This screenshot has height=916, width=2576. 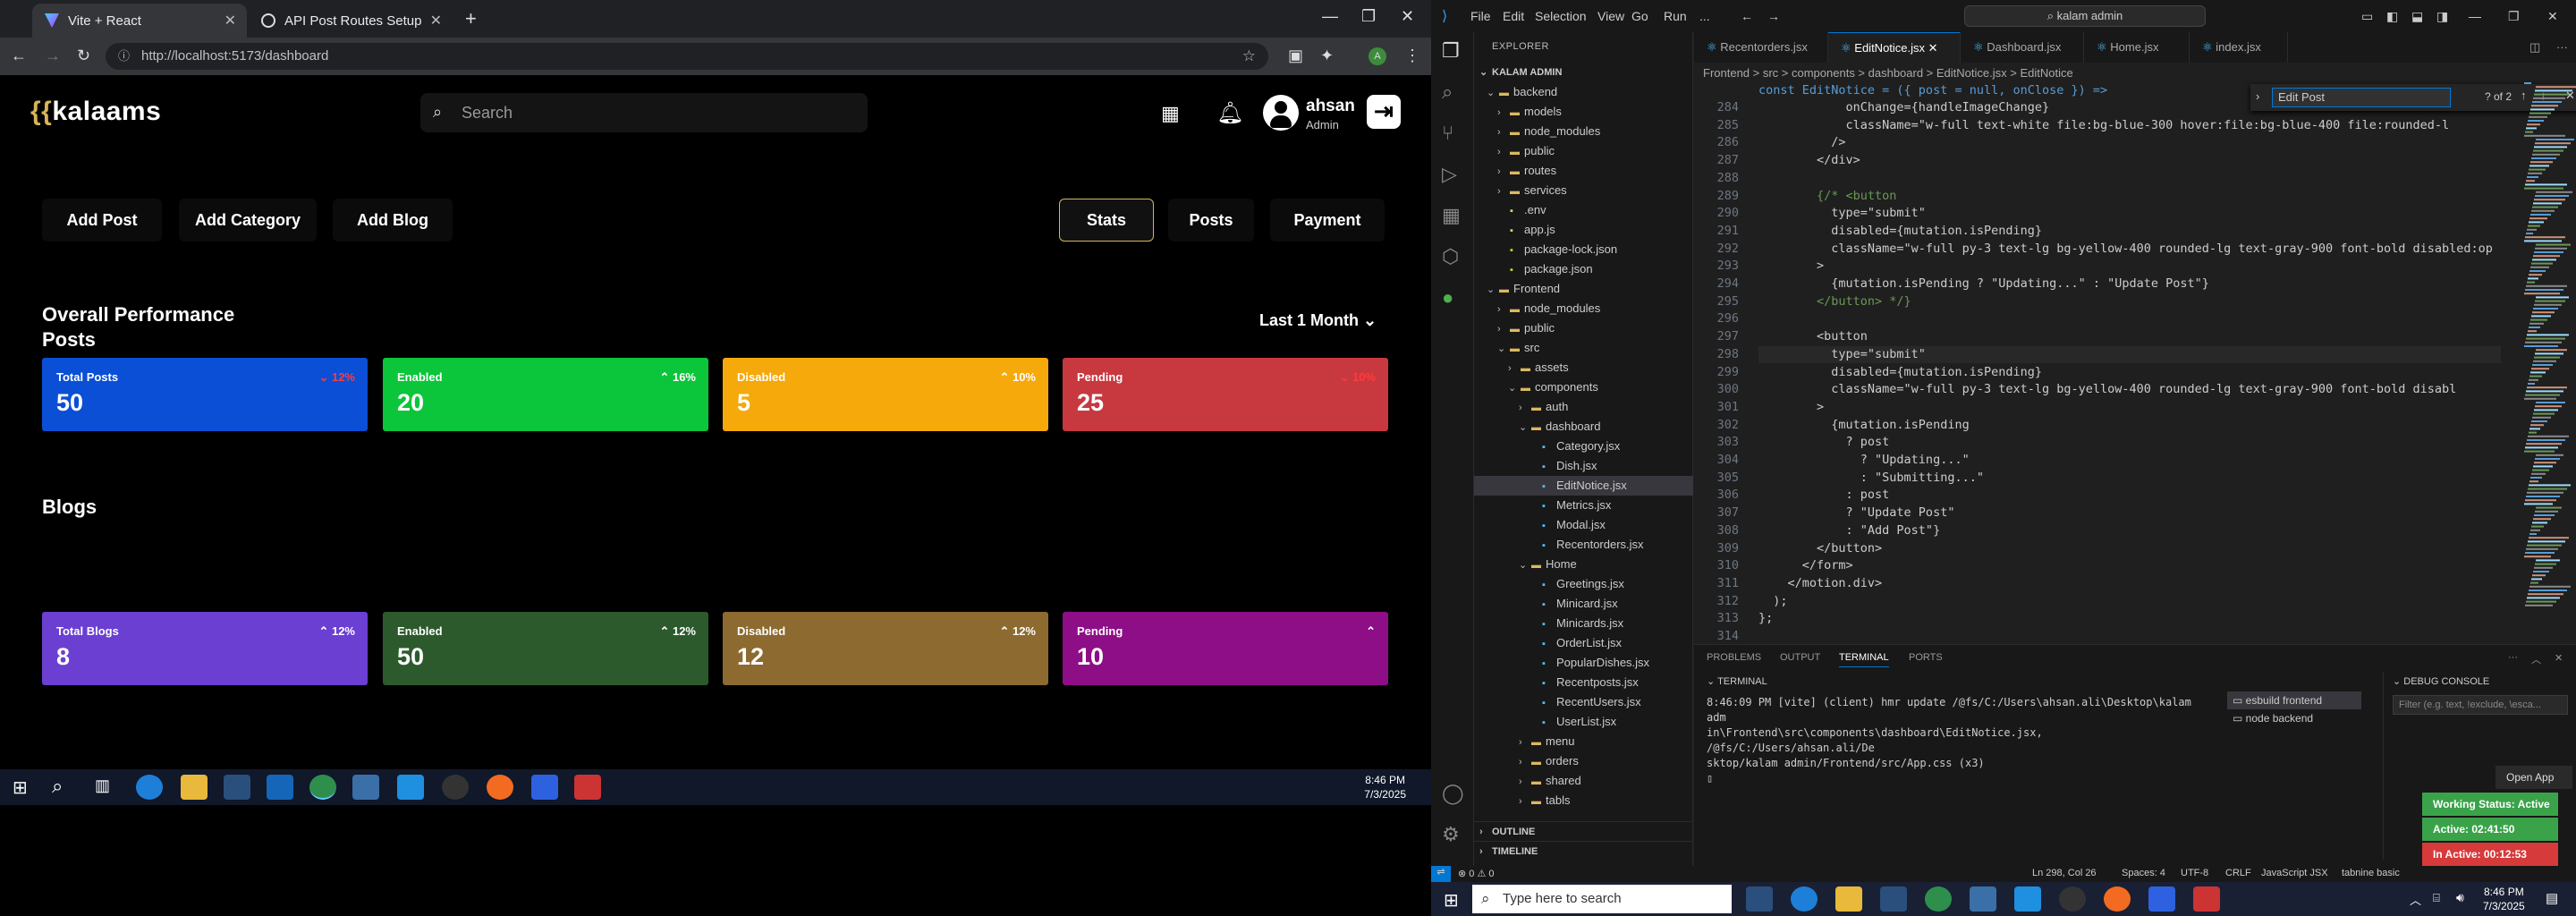 I want to click on find-input: Edit Post, so click(x=2361, y=97).